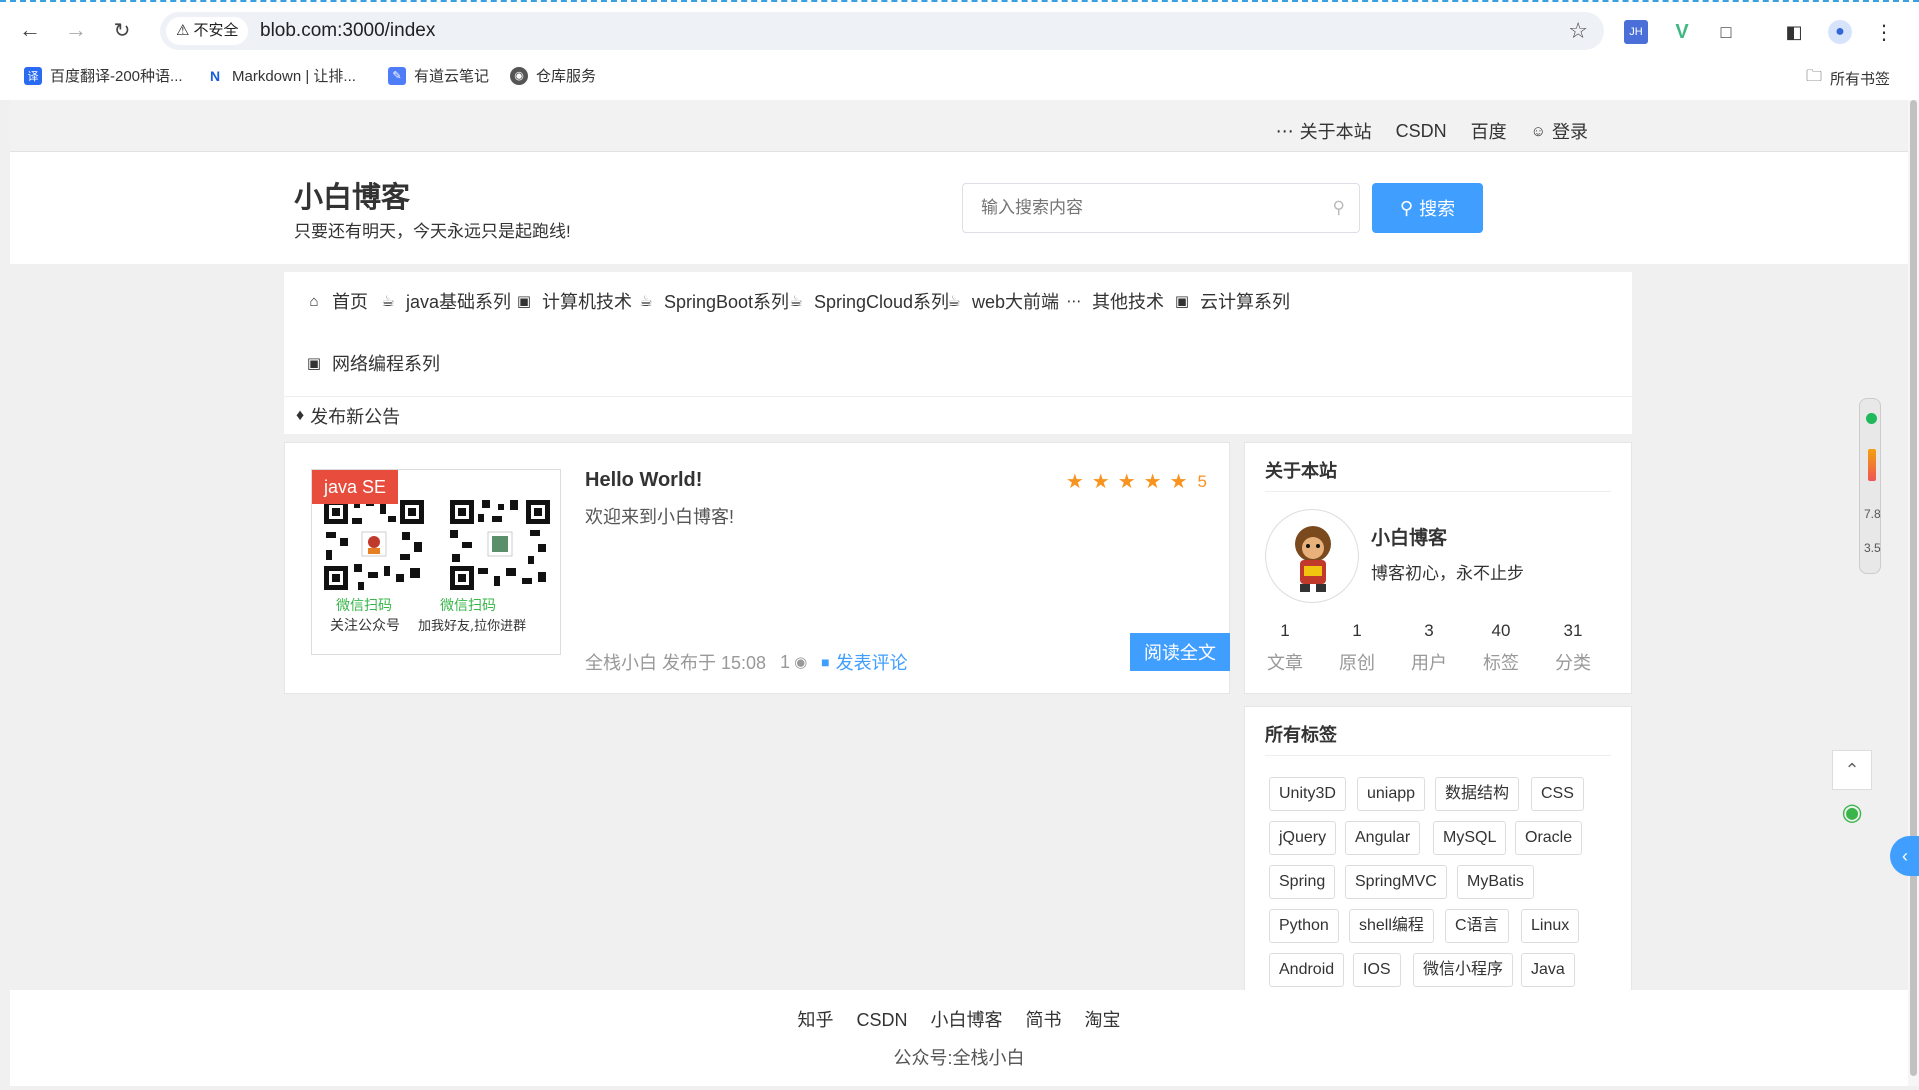 The image size is (1919, 1090). Describe the element at coordinates (76, 30) in the screenshot. I see `forward-icon: →` at that location.